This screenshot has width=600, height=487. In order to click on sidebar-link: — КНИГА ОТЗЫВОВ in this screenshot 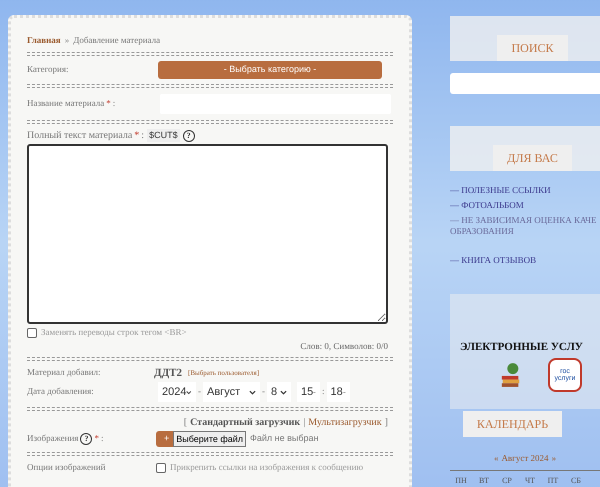, I will do `click(525, 260)`.